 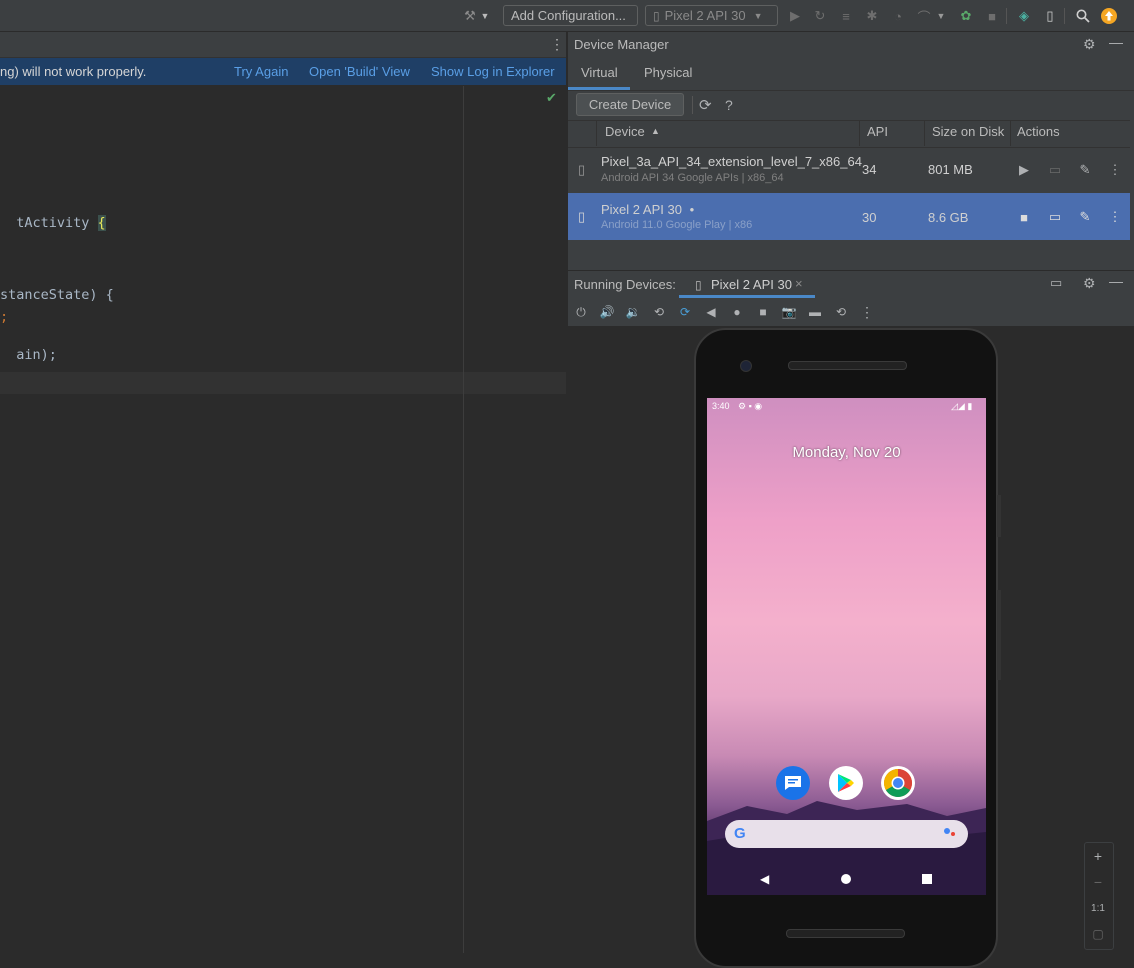 What do you see at coordinates (283, 383) in the screenshot?
I see `caret-line-highlight` at bounding box center [283, 383].